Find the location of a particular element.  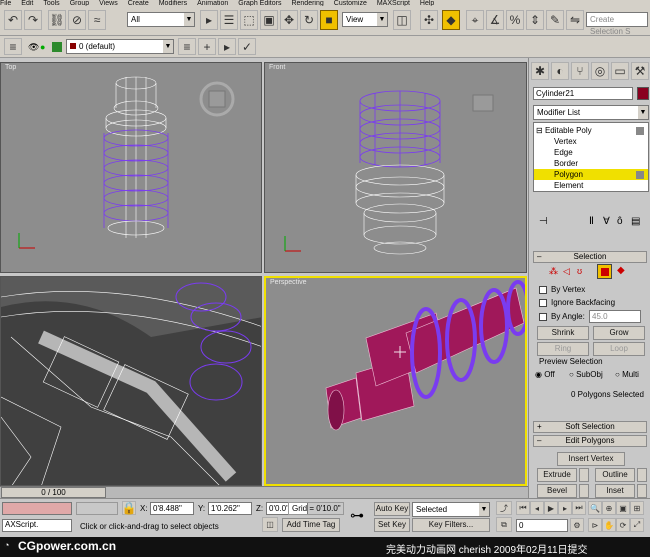

edge-mode-icon: ◁ is located at coordinates (566, 271).